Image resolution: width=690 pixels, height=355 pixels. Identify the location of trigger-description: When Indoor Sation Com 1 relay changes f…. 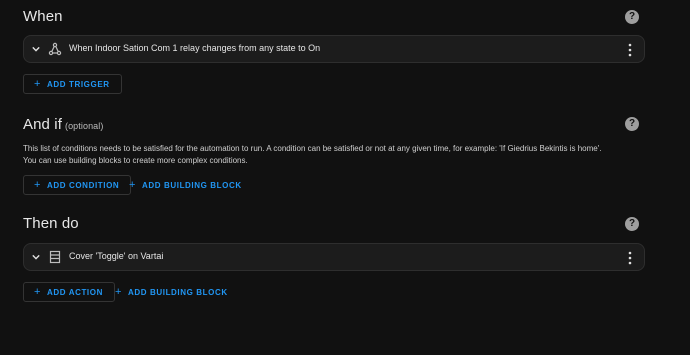
(195, 48).